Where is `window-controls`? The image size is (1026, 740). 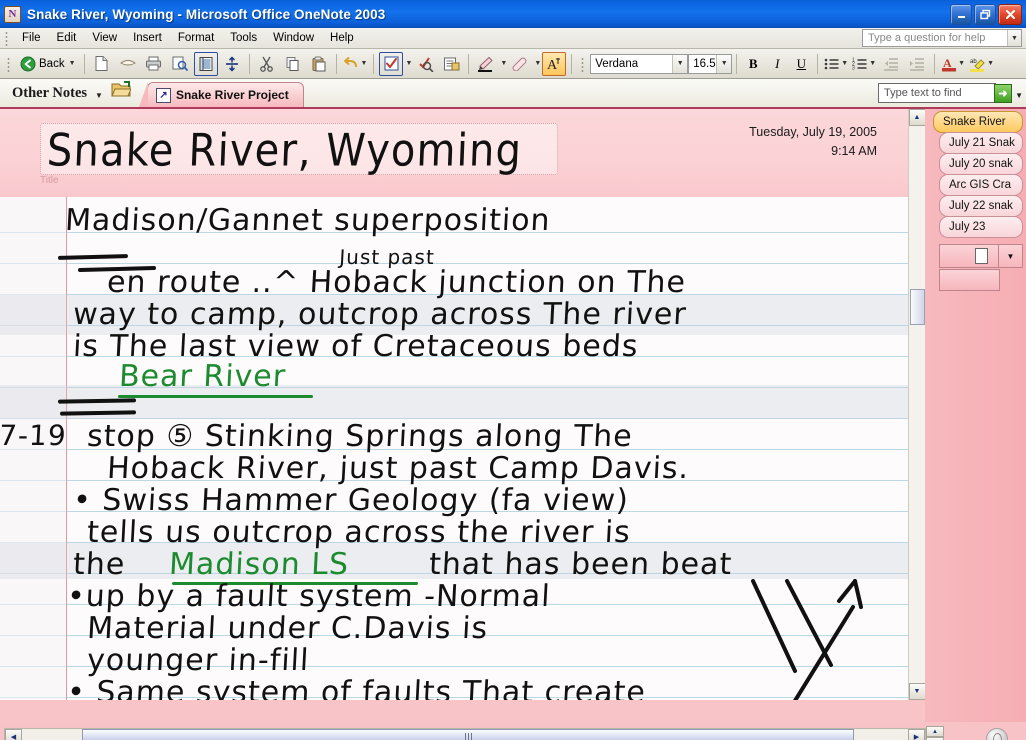
window-controls is located at coordinates (987, 14).